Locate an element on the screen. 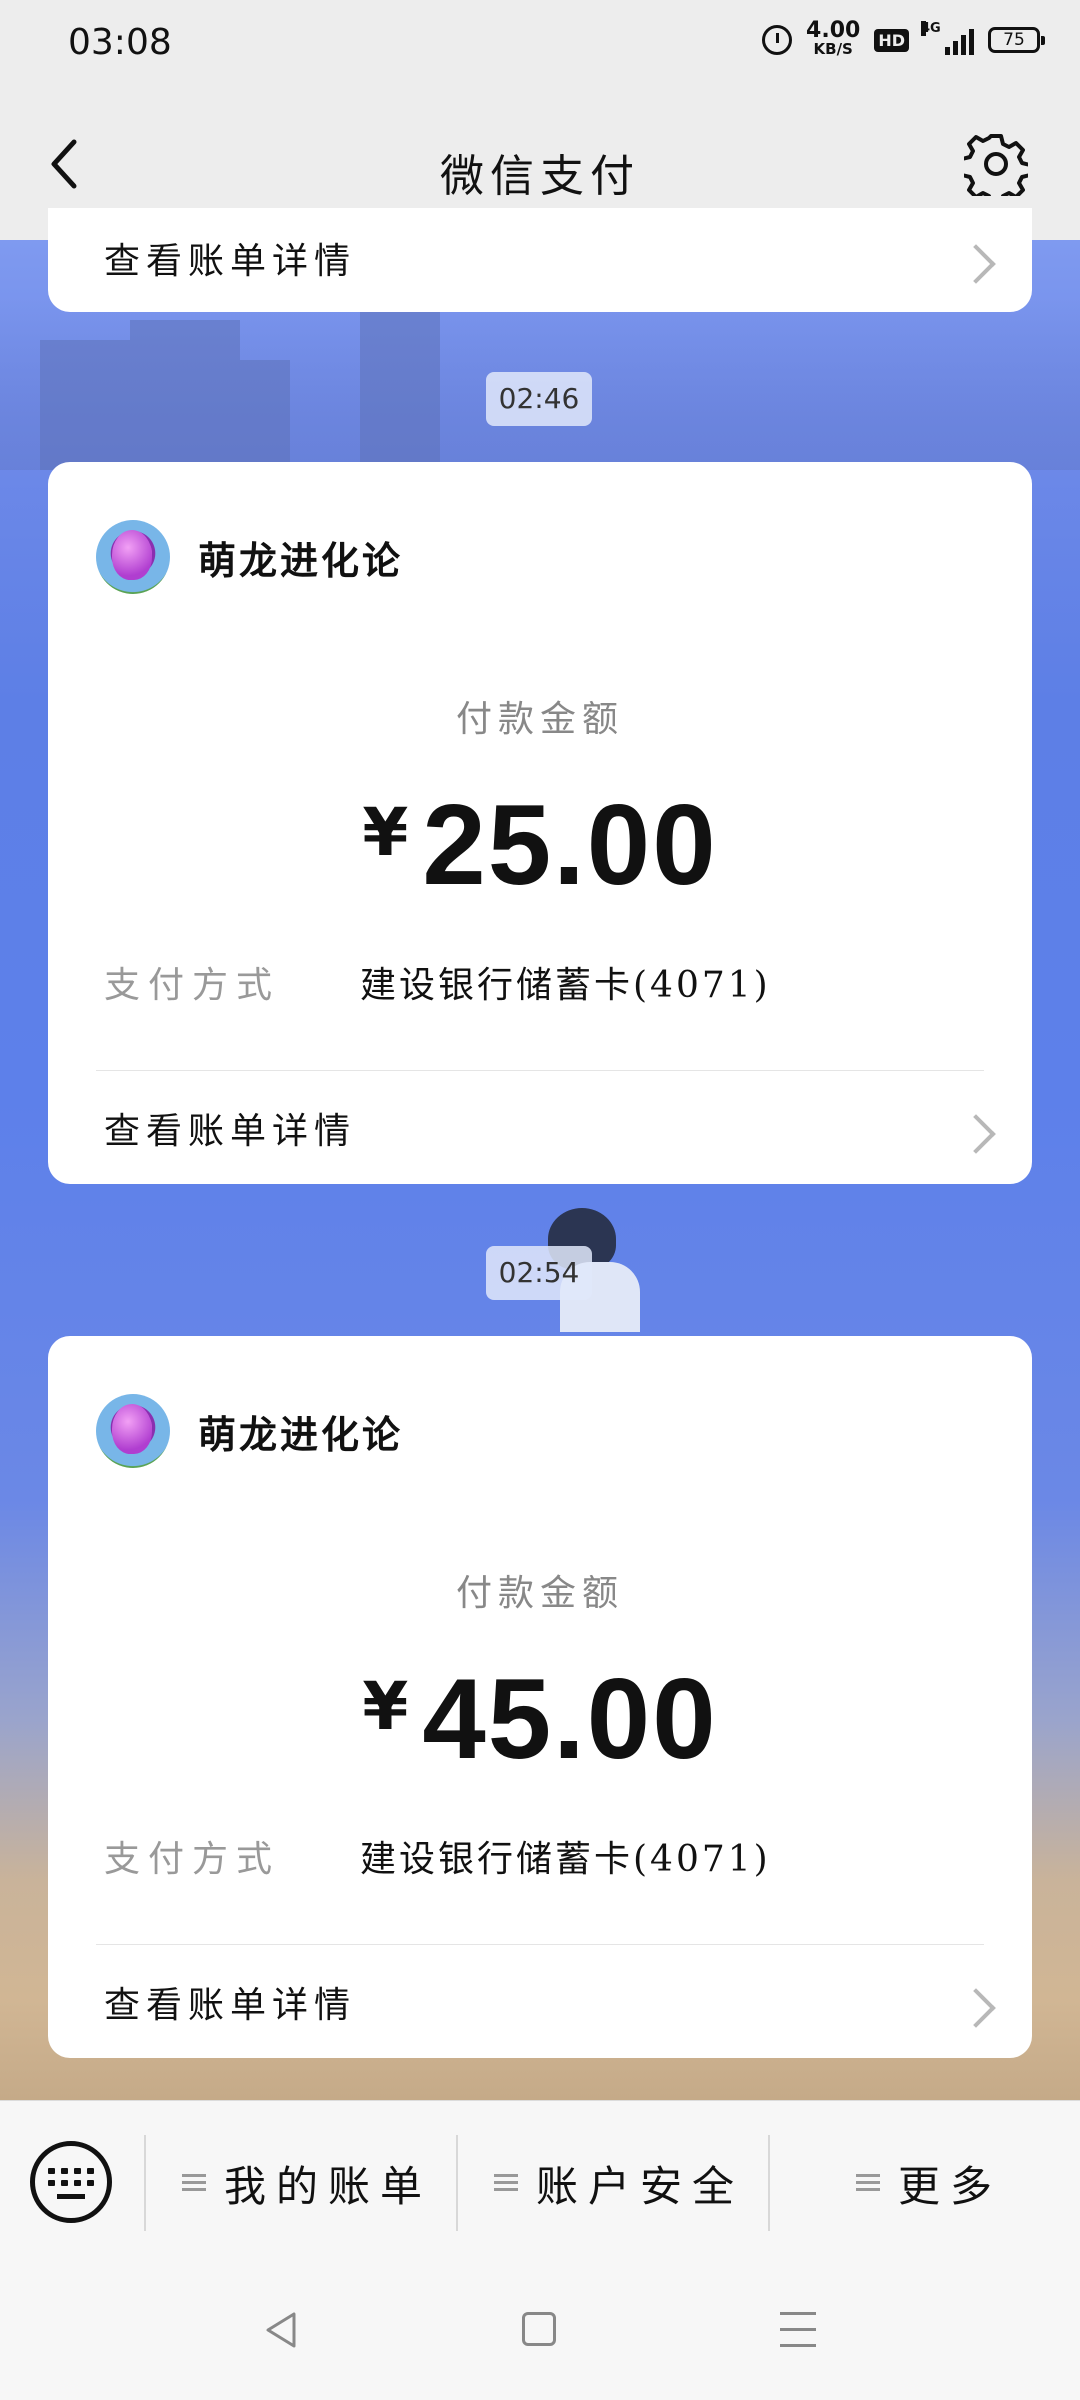 The width and height of the screenshot is (1080, 2400). menu-item-label: 我的账单 is located at coordinates (328, 2186).